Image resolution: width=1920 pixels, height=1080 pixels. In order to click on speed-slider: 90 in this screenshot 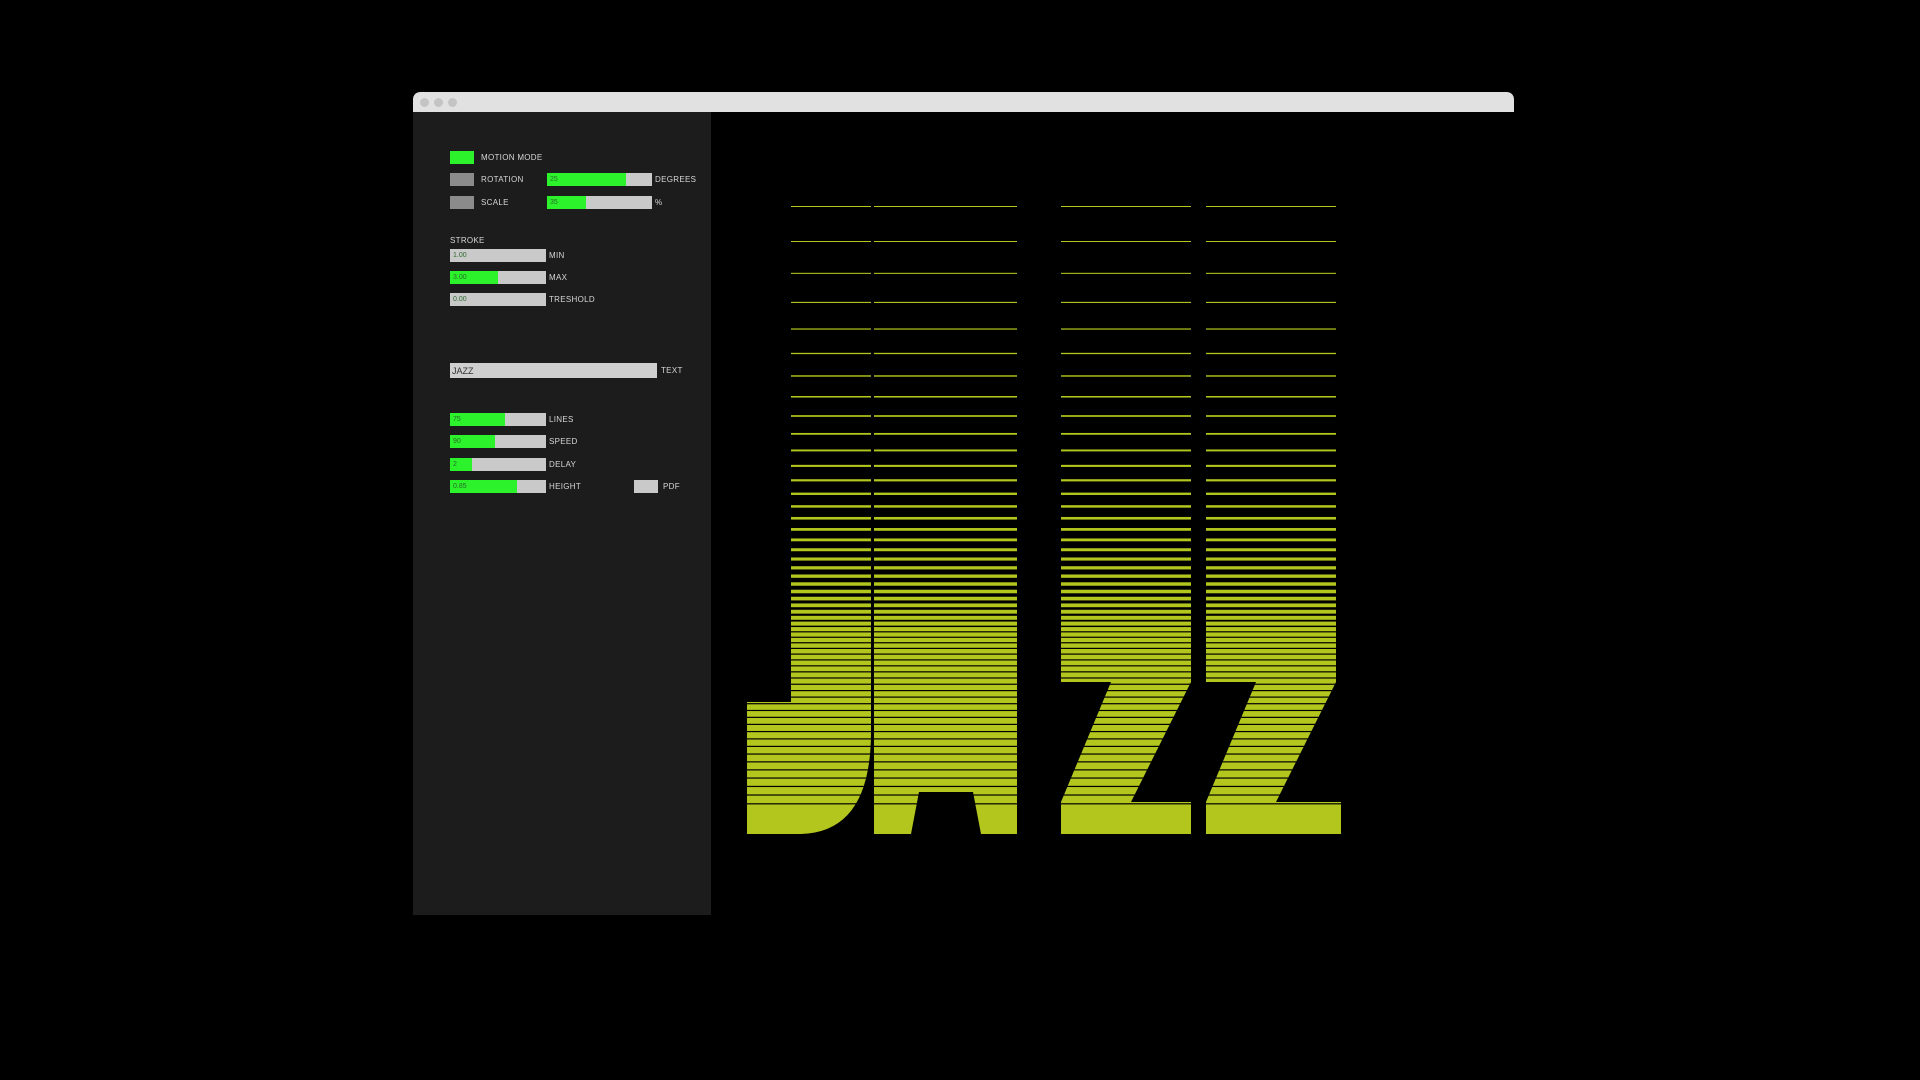, I will do `click(498, 441)`.